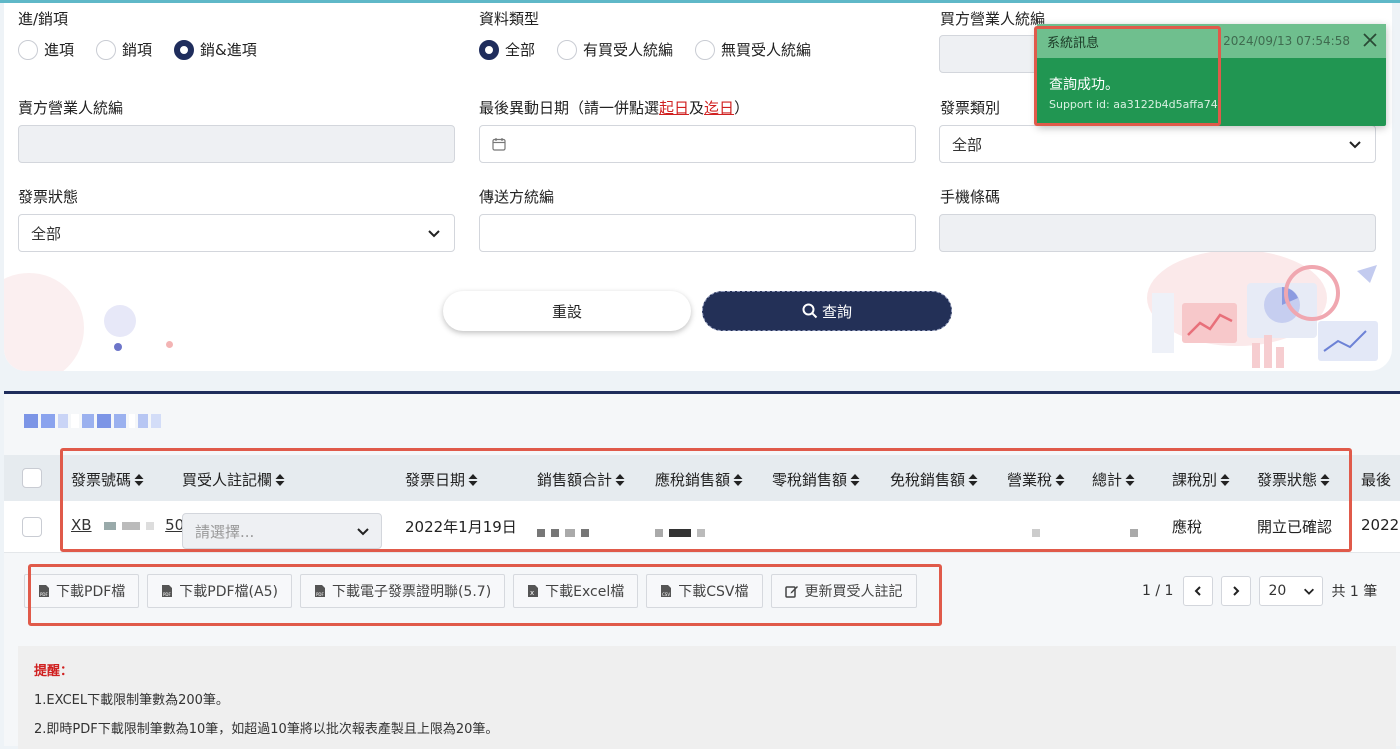 This screenshot has height=749, width=1400. What do you see at coordinates (1262, 309) in the screenshot?
I see `analytics-illustration` at bounding box center [1262, 309].